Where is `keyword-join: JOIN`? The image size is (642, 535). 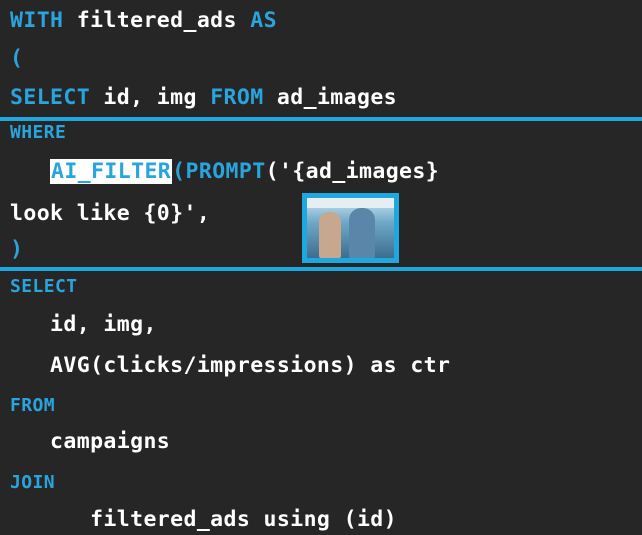 keyword-join: JOIN is located at coordinates (32, 482).